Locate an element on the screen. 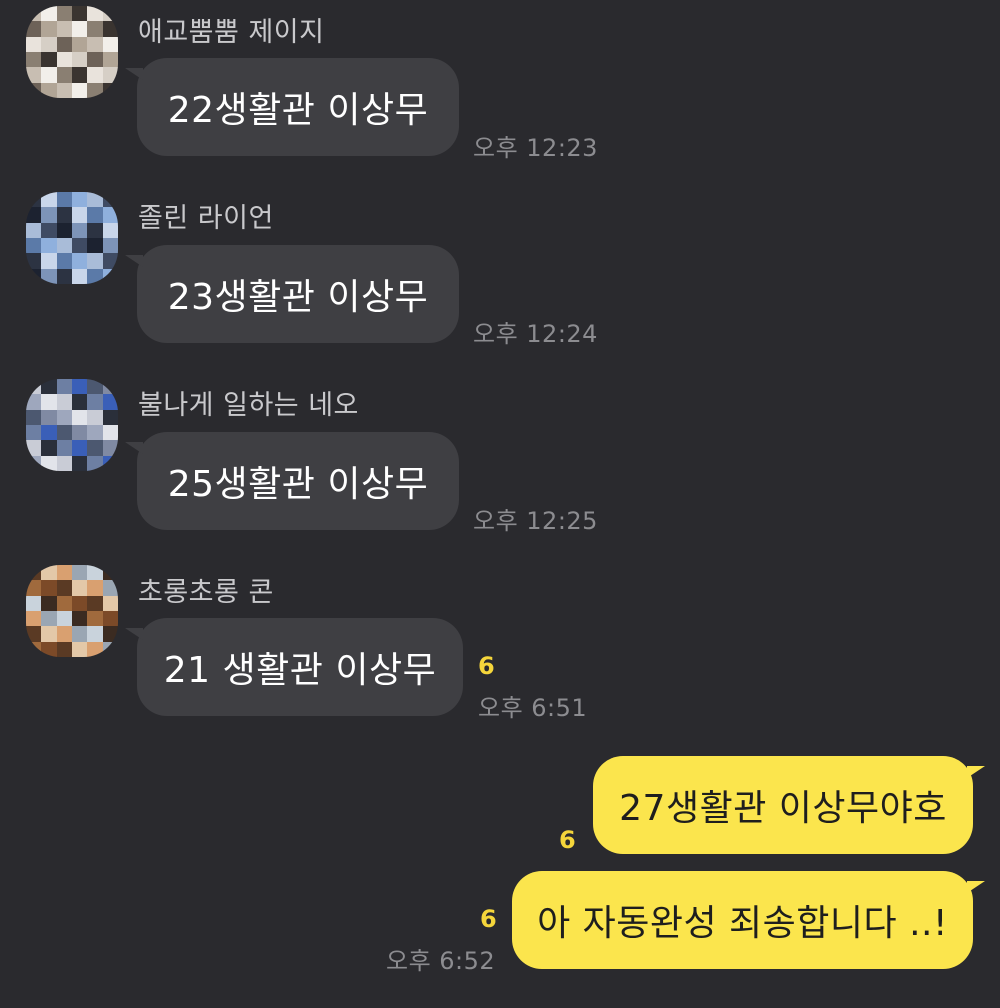 Image resolution: width=1000 pixels, height=1008 pixels. message-timestamp: 오후 6:52 is located at coordinates (441, 961).